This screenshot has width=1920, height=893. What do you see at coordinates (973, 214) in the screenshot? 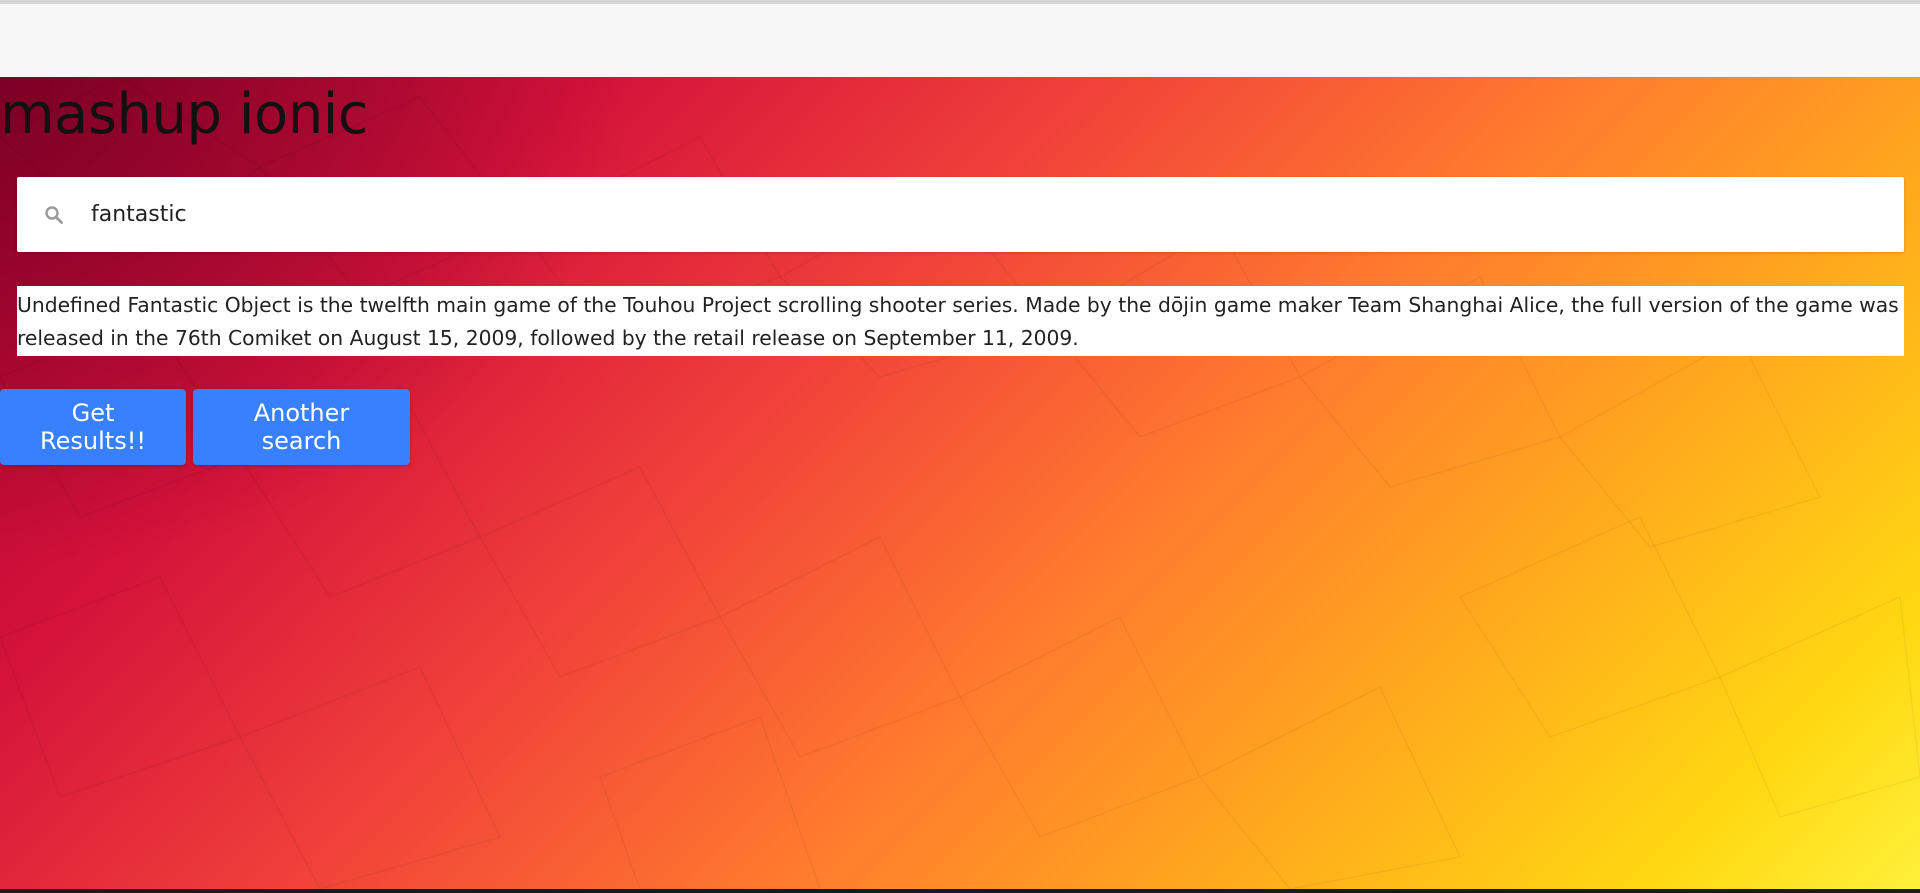
I see `search-input` at bounding box center [973, 214].